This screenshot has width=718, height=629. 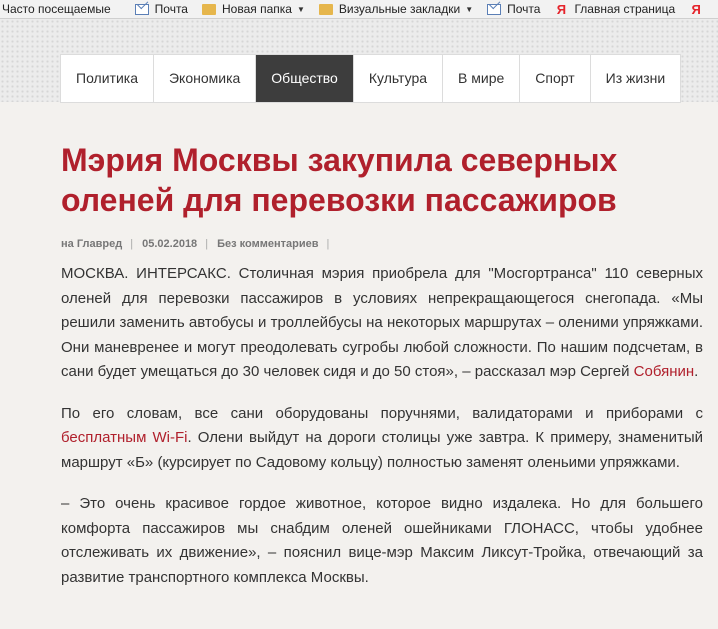 I want to click on nav-item-life: Из жизни, so click(x=636, y=78).